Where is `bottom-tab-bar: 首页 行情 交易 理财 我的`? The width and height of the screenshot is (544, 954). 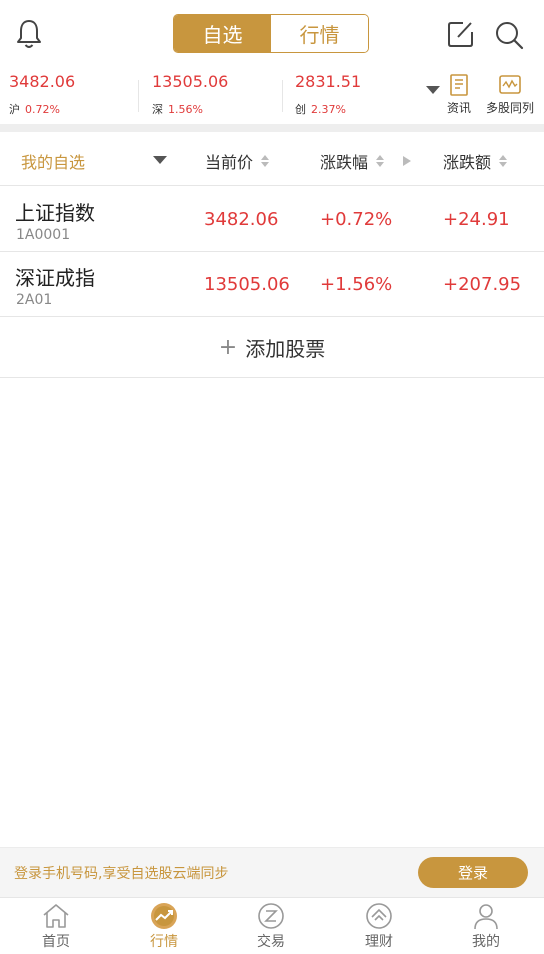 bottom-tab-bar: 首页 行情 交易 理财 我的 is located at coordinates (272, 925).